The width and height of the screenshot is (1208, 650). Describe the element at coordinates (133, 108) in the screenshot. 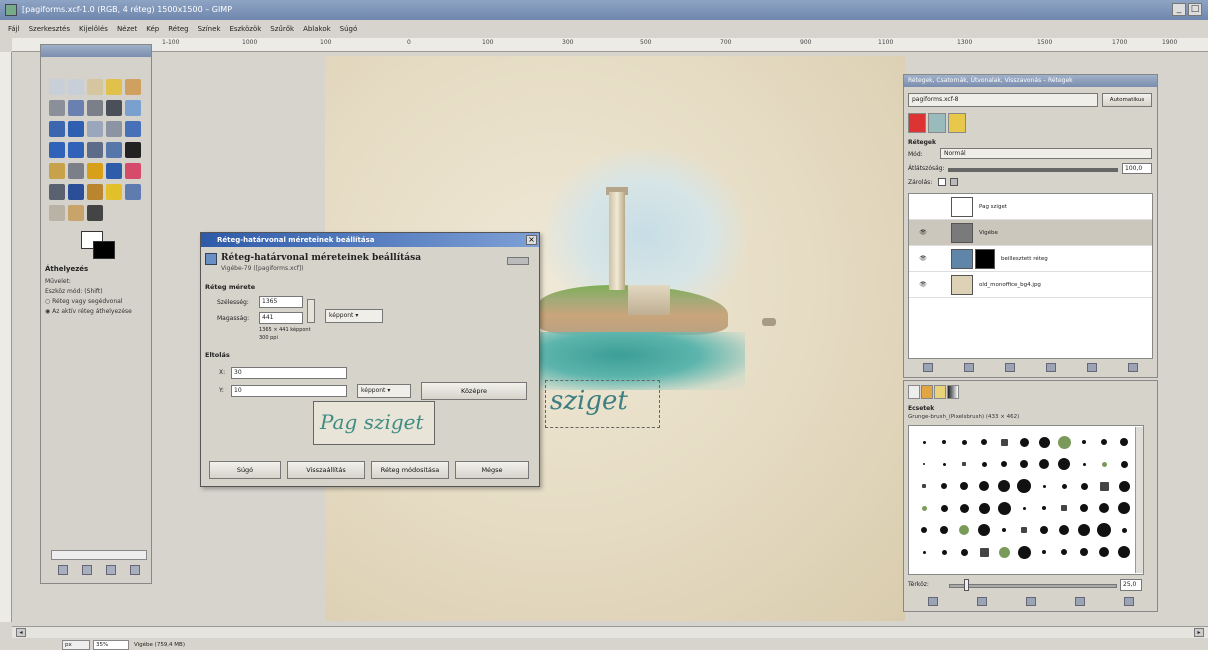

I see `zoom-icon` at that location.